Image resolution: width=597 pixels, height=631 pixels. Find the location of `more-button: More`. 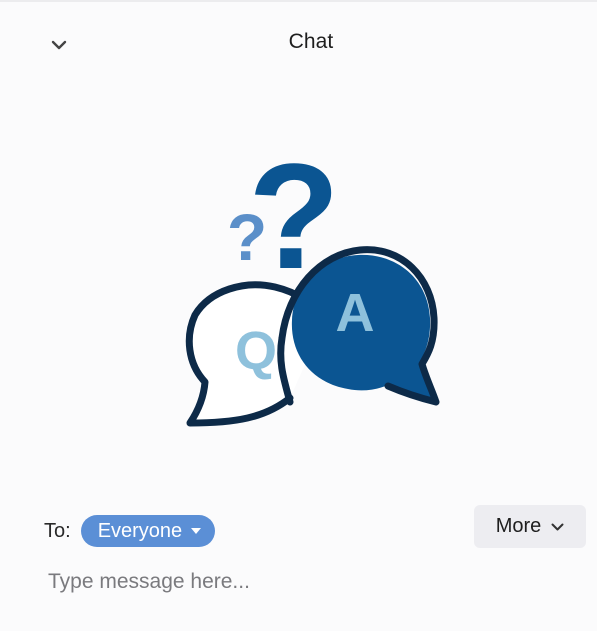

more-button: More is located at coordinates (530, 526).